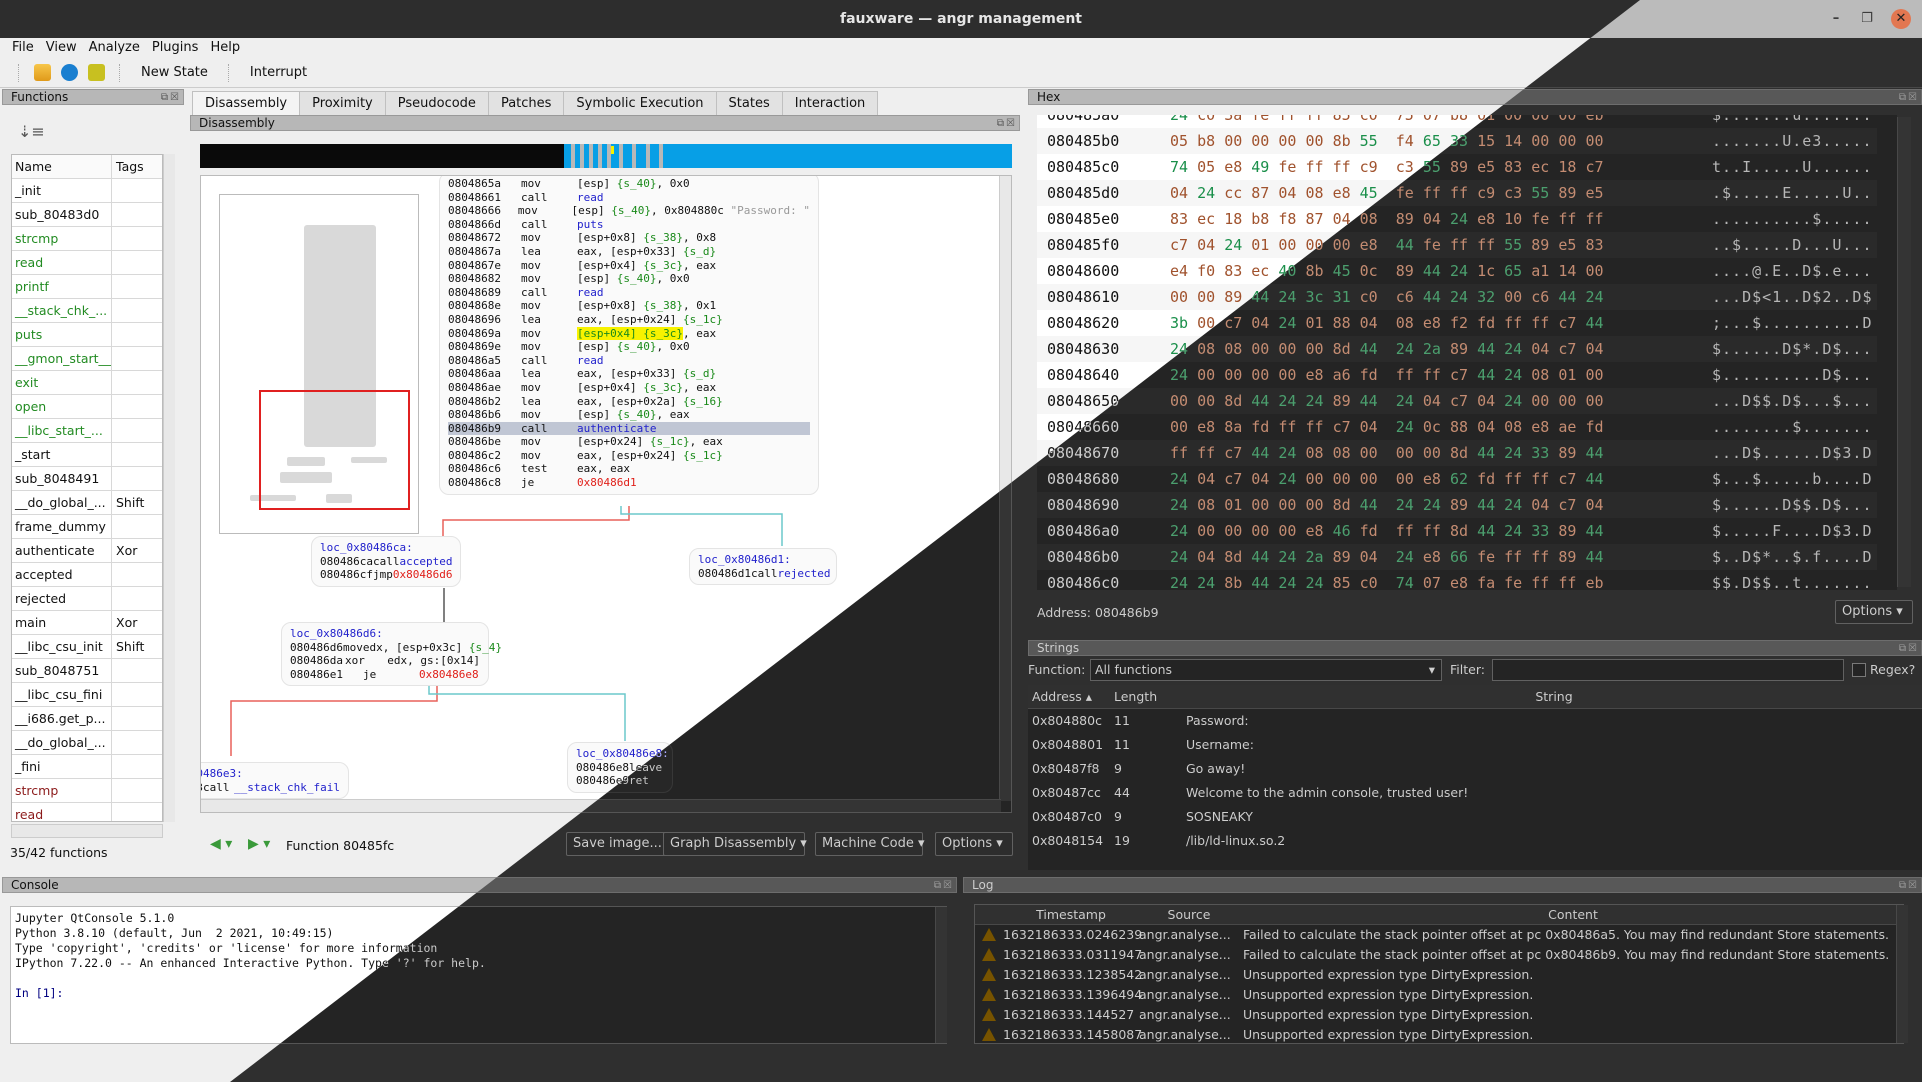 The width and height of the screenshot is (1922, 1082). Describe the element at coordinates (87, 575) in the screenshot. I see `function-row: accepted` at that location.